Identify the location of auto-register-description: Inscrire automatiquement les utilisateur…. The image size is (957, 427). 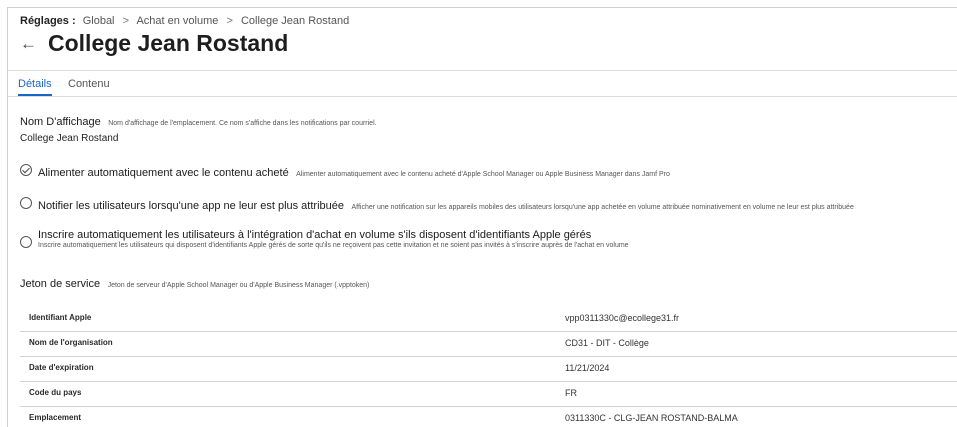
(333, 245).